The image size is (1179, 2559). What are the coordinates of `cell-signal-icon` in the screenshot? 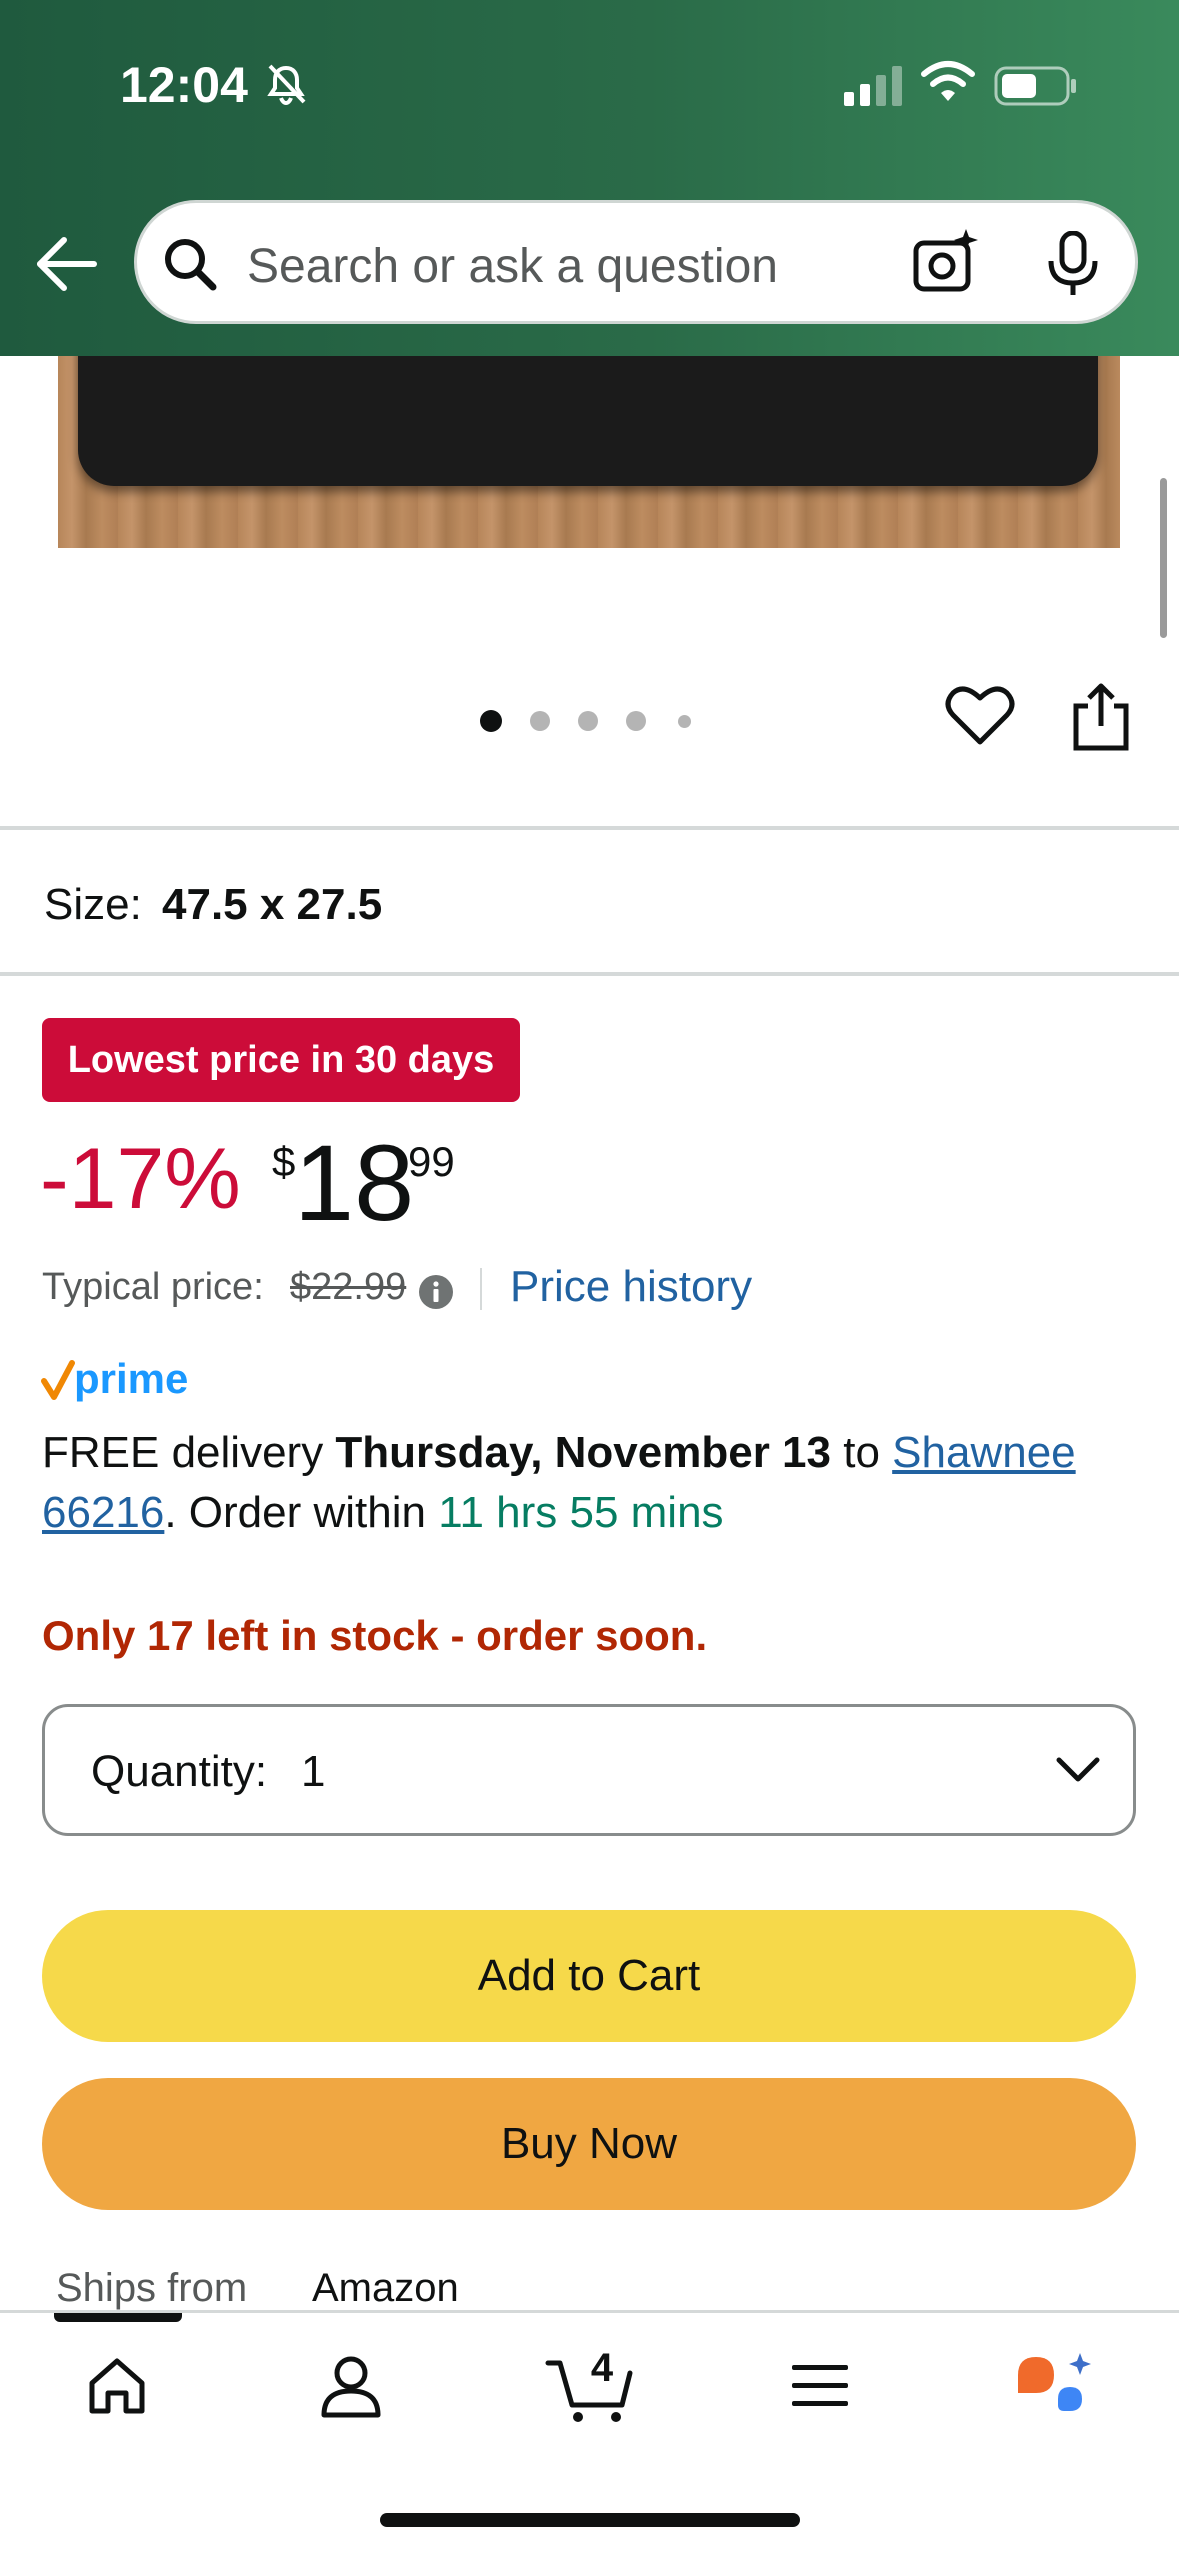 It's located at (873, 86).